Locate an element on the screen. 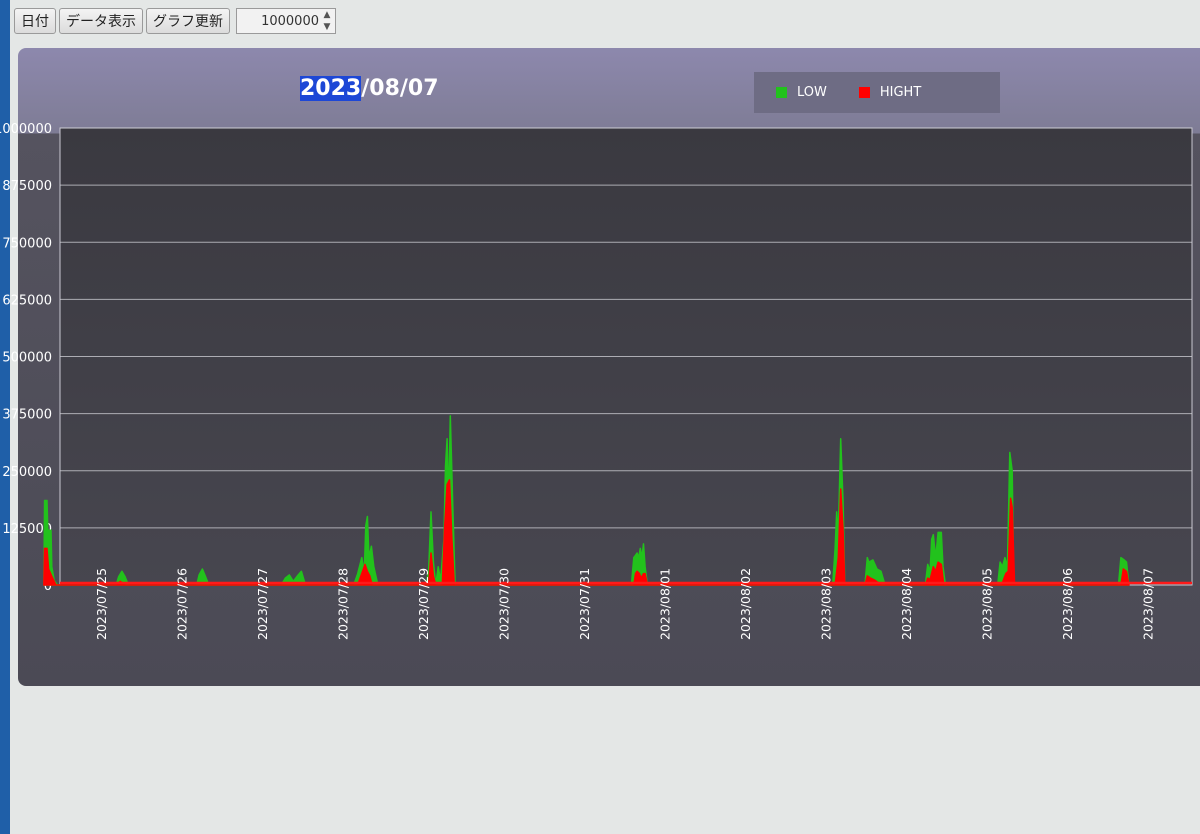 Image resolution: width=1200 pixels, height=834 pixels. x-tick-label: 2023/08/02 is located at coordinates (745, 604).